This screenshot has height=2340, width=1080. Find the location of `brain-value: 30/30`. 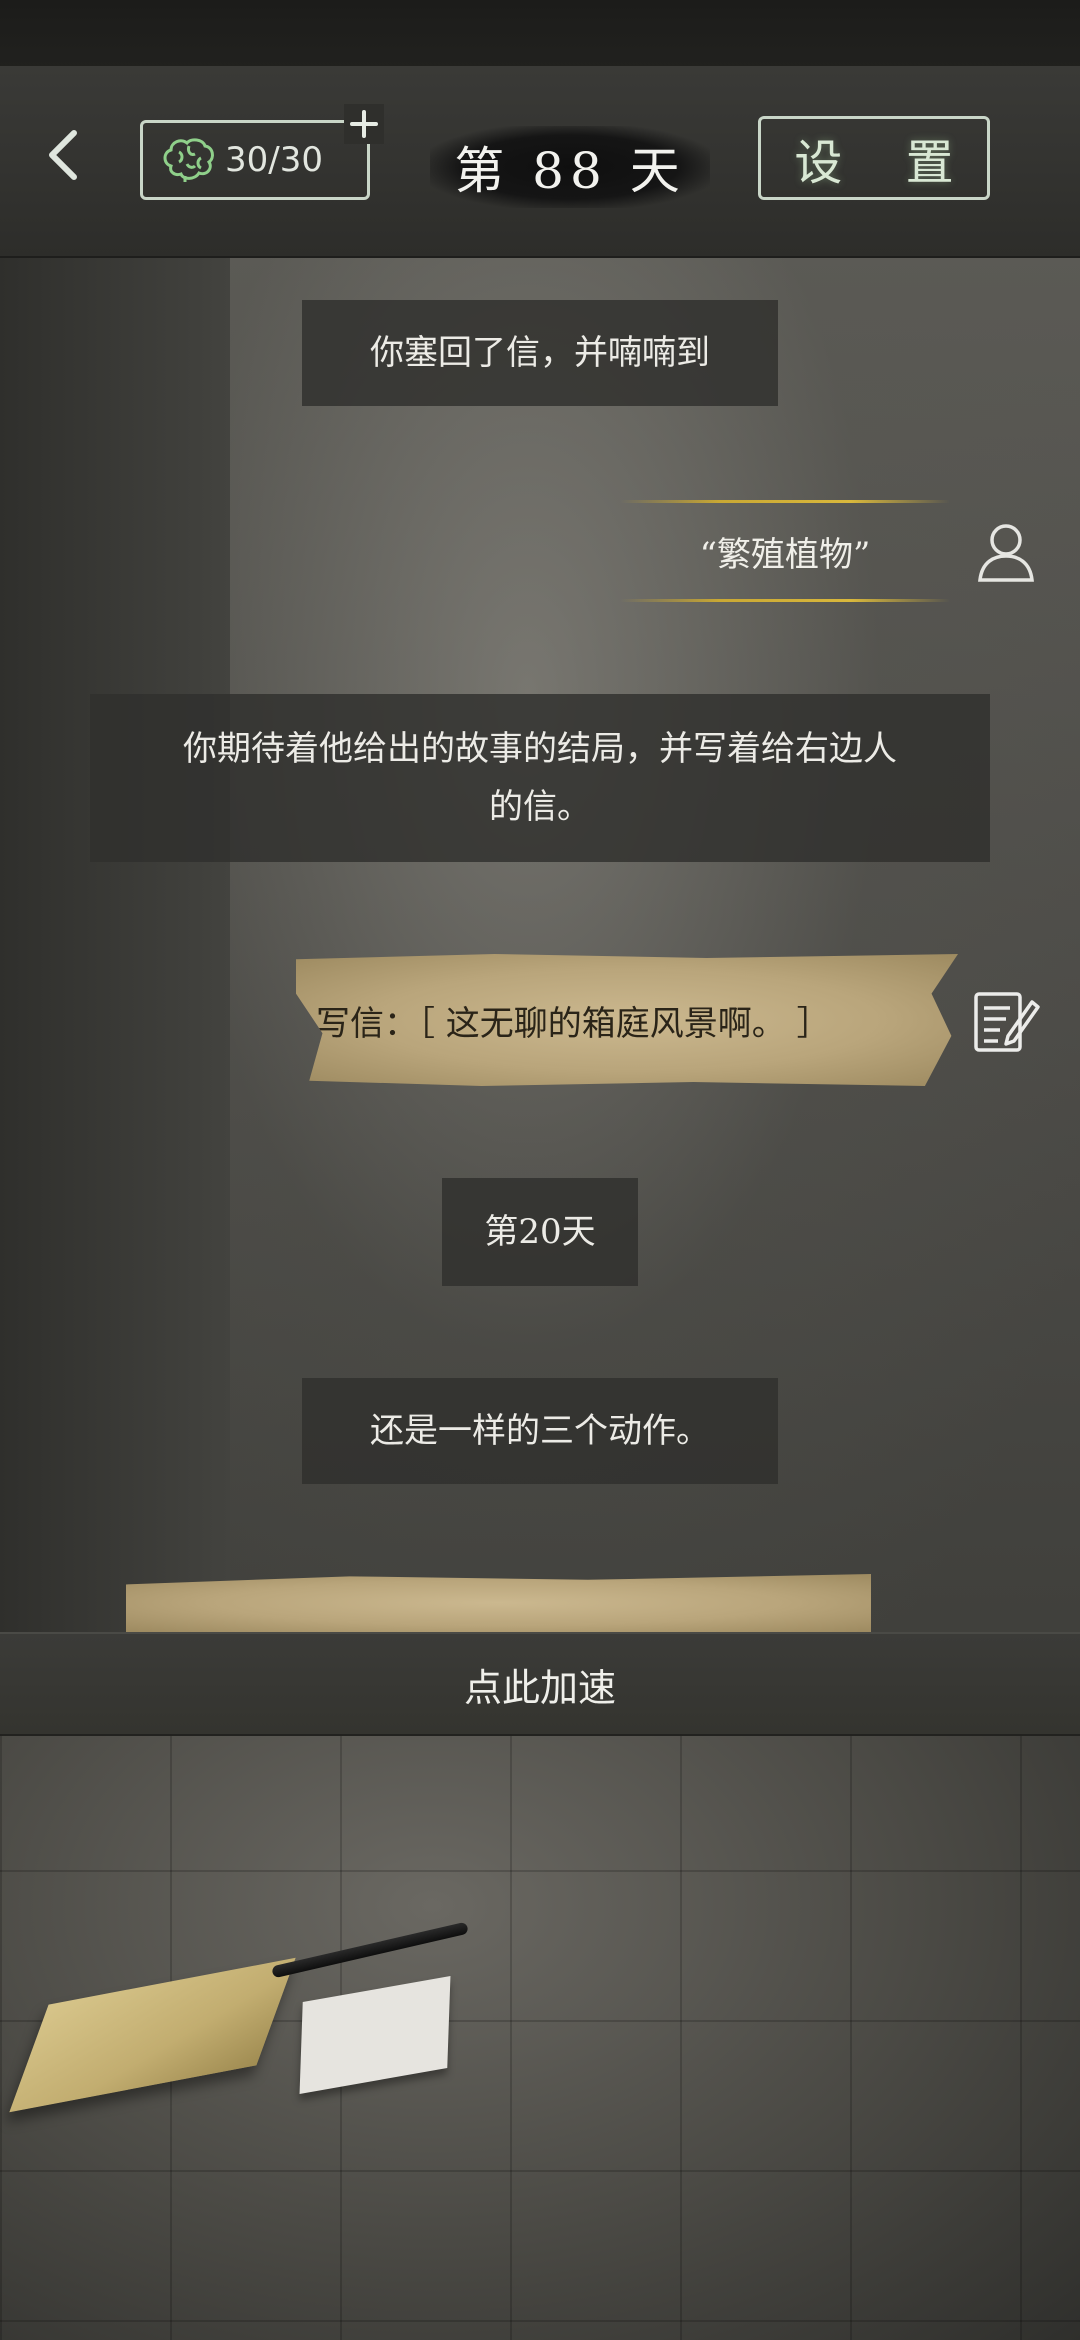

brain-value: 30/30 is located at coordinates (274, 160).